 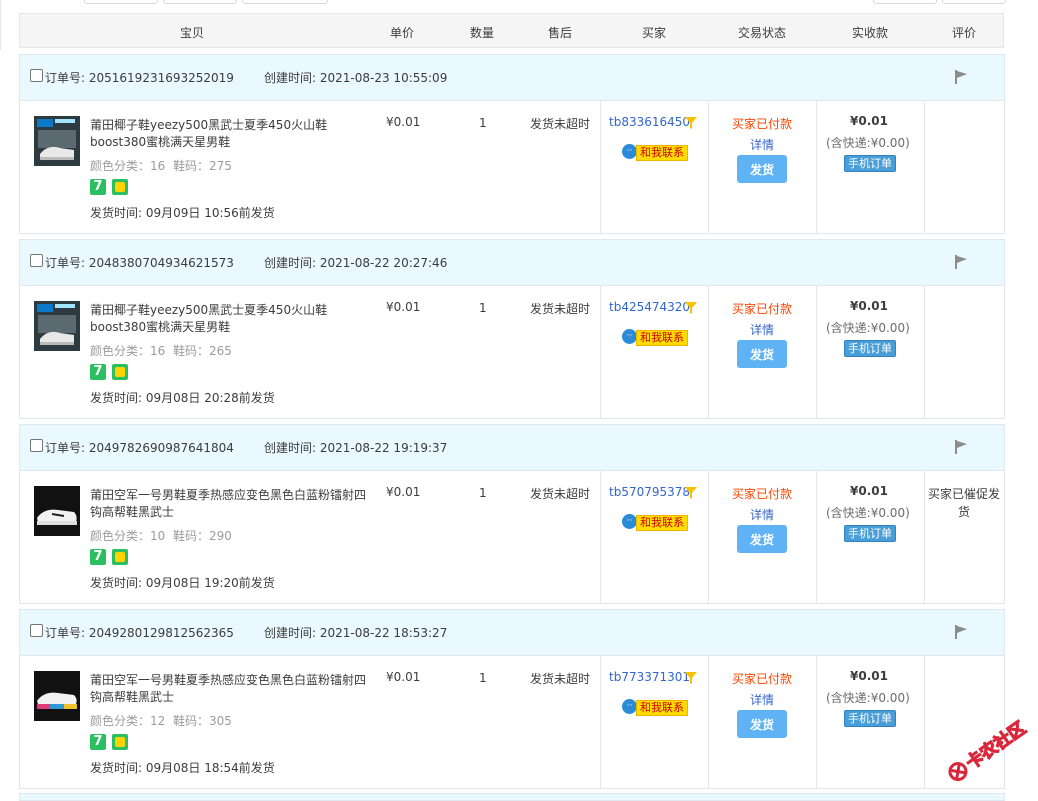 What do you see at coordinates (482, 33) in the screenshot?
I see `col-qty: 数量` at bounding box center [482, 33].